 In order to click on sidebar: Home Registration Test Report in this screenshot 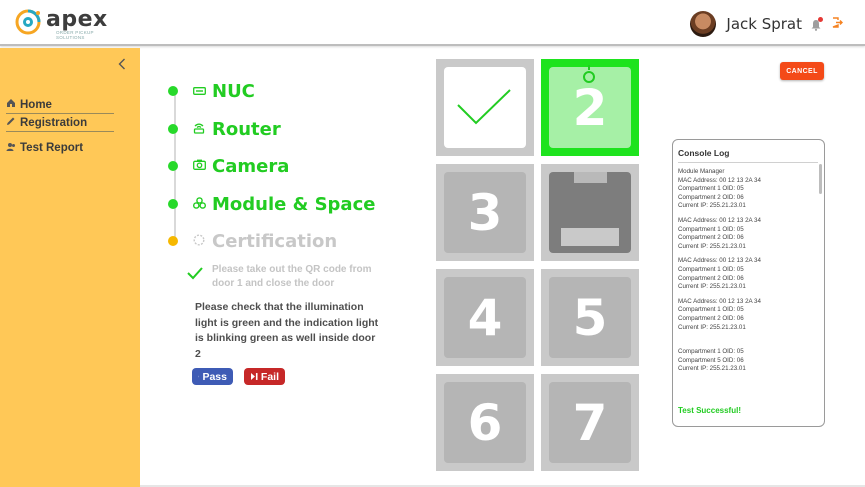, I will do `click(70, 267)`.